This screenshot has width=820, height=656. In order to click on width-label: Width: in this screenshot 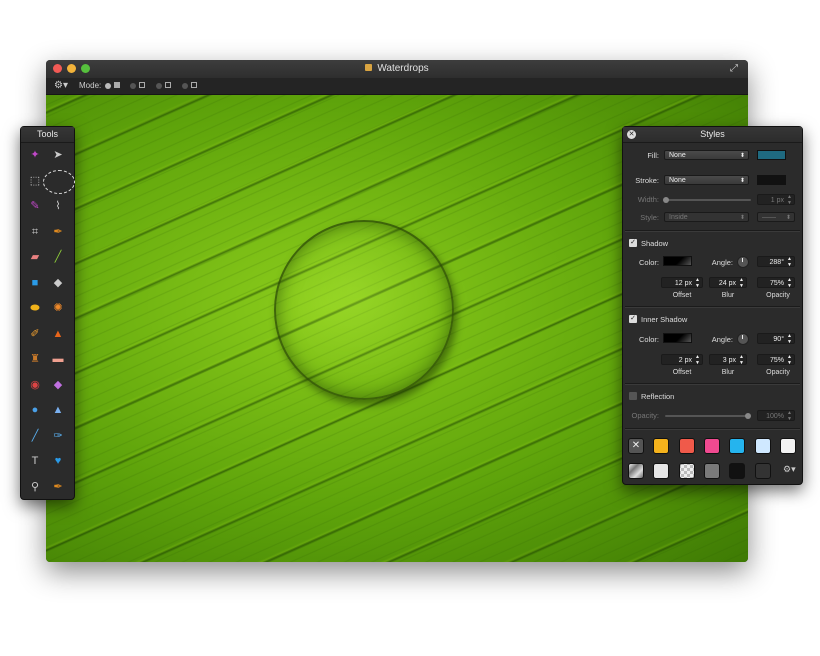, I will do `click(648, 199)`.